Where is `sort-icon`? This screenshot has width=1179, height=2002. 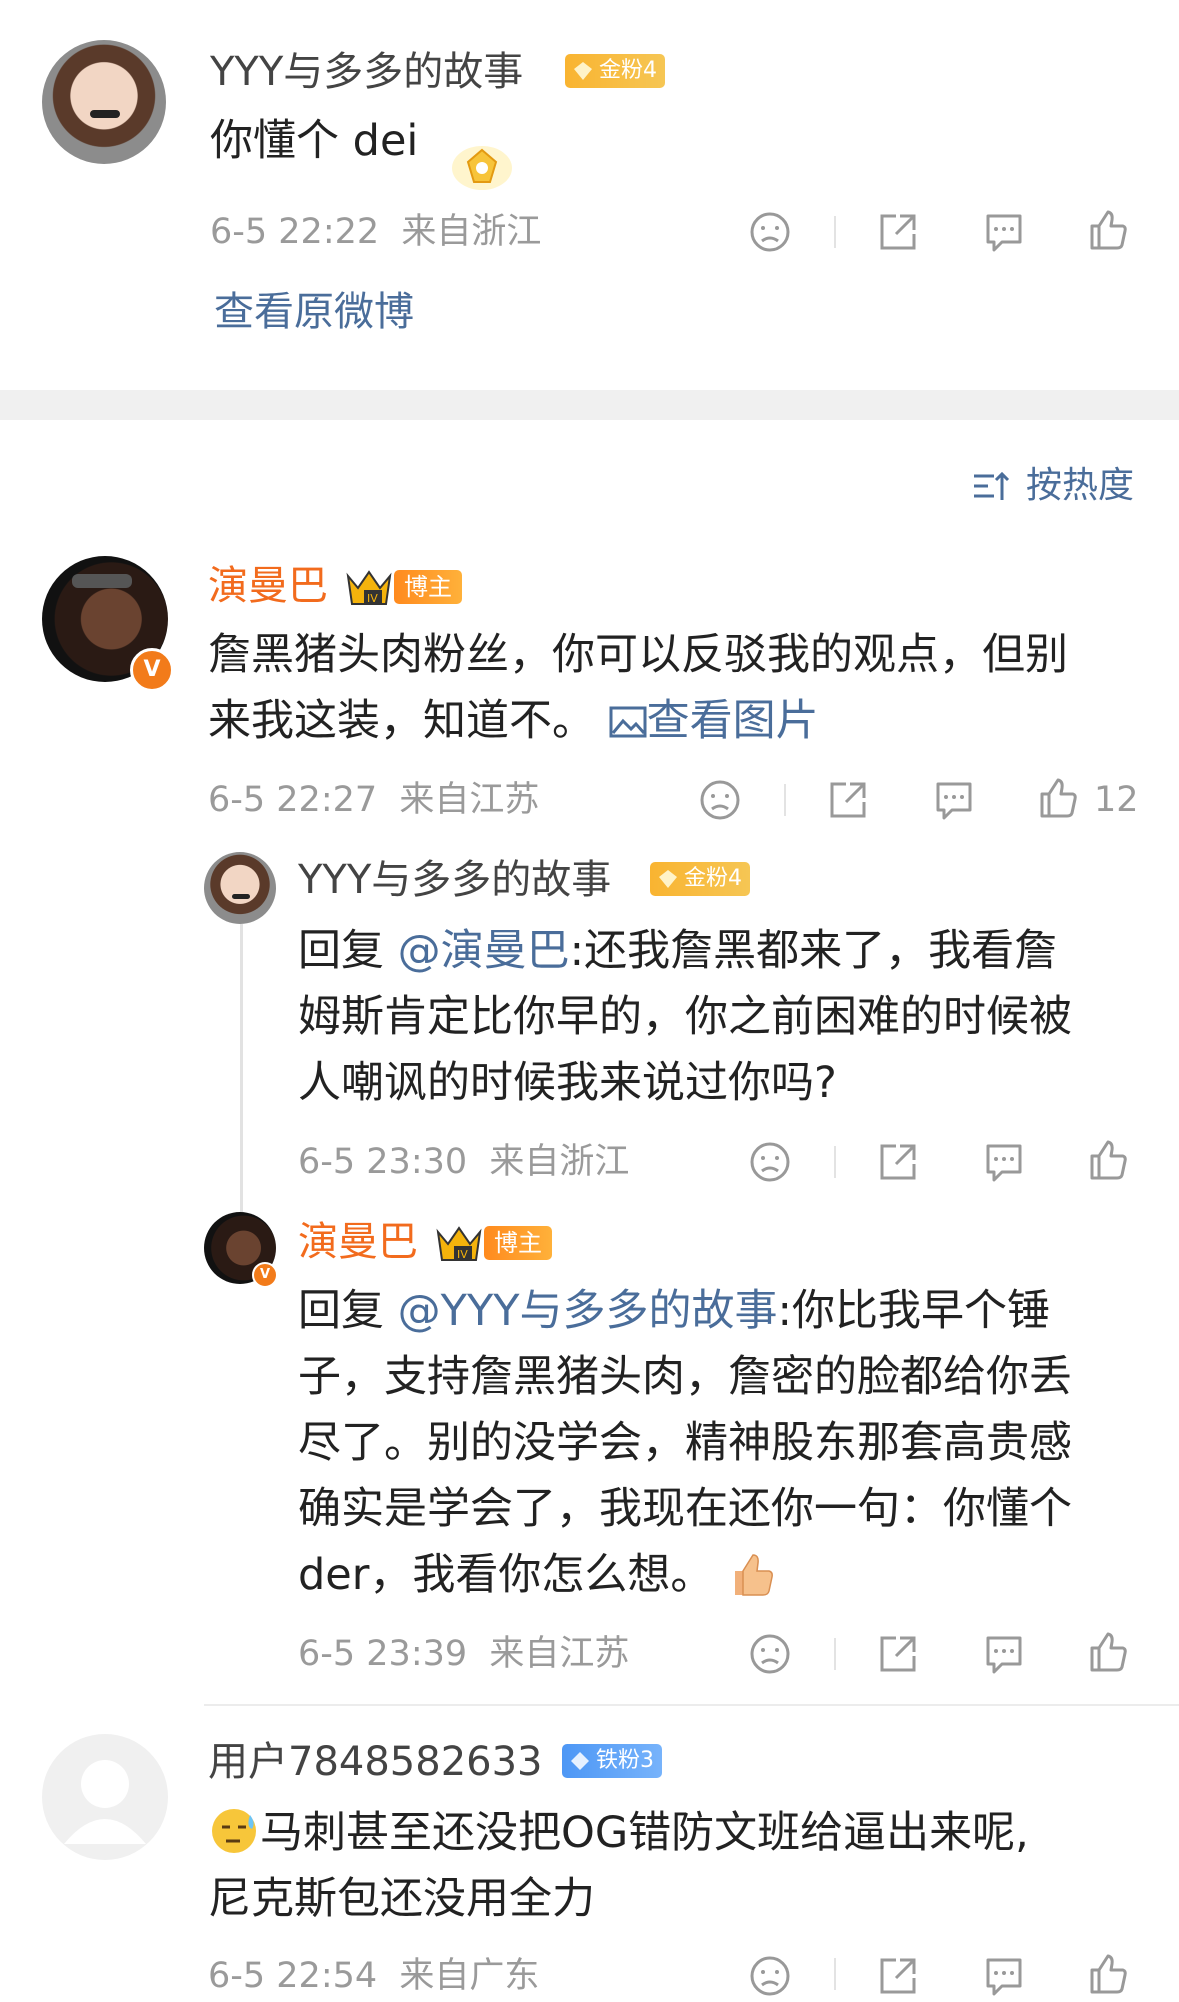 sort-icon is located at coordinates (992, 485).